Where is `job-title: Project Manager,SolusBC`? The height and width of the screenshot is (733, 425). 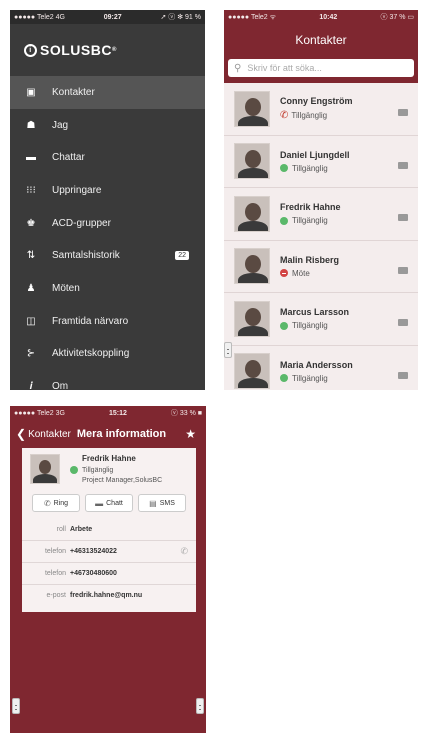 job-title: Project Manager,SolusBC is located at coordinates (122, 480).